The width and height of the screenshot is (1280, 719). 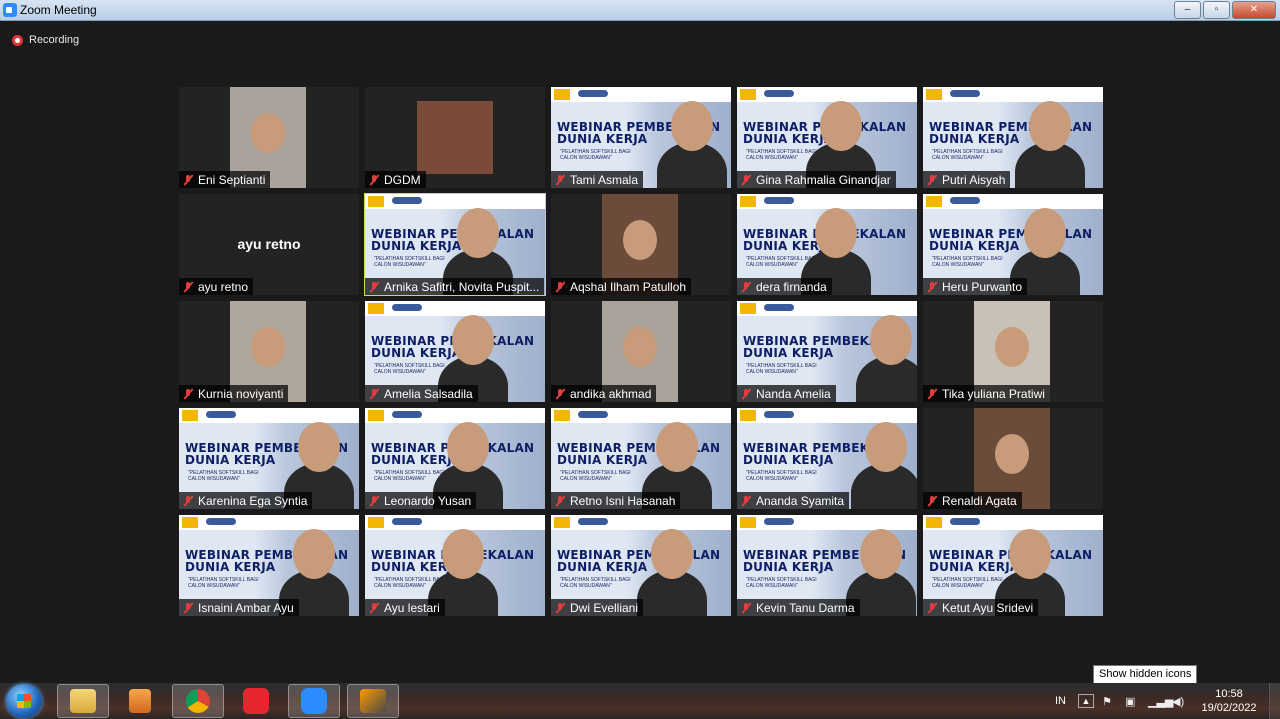 What do you see at coordinates (269, 351) in the screenshot?
I see `participant-tile: Kurnia noviyanti` at bounding box center [269, 351].